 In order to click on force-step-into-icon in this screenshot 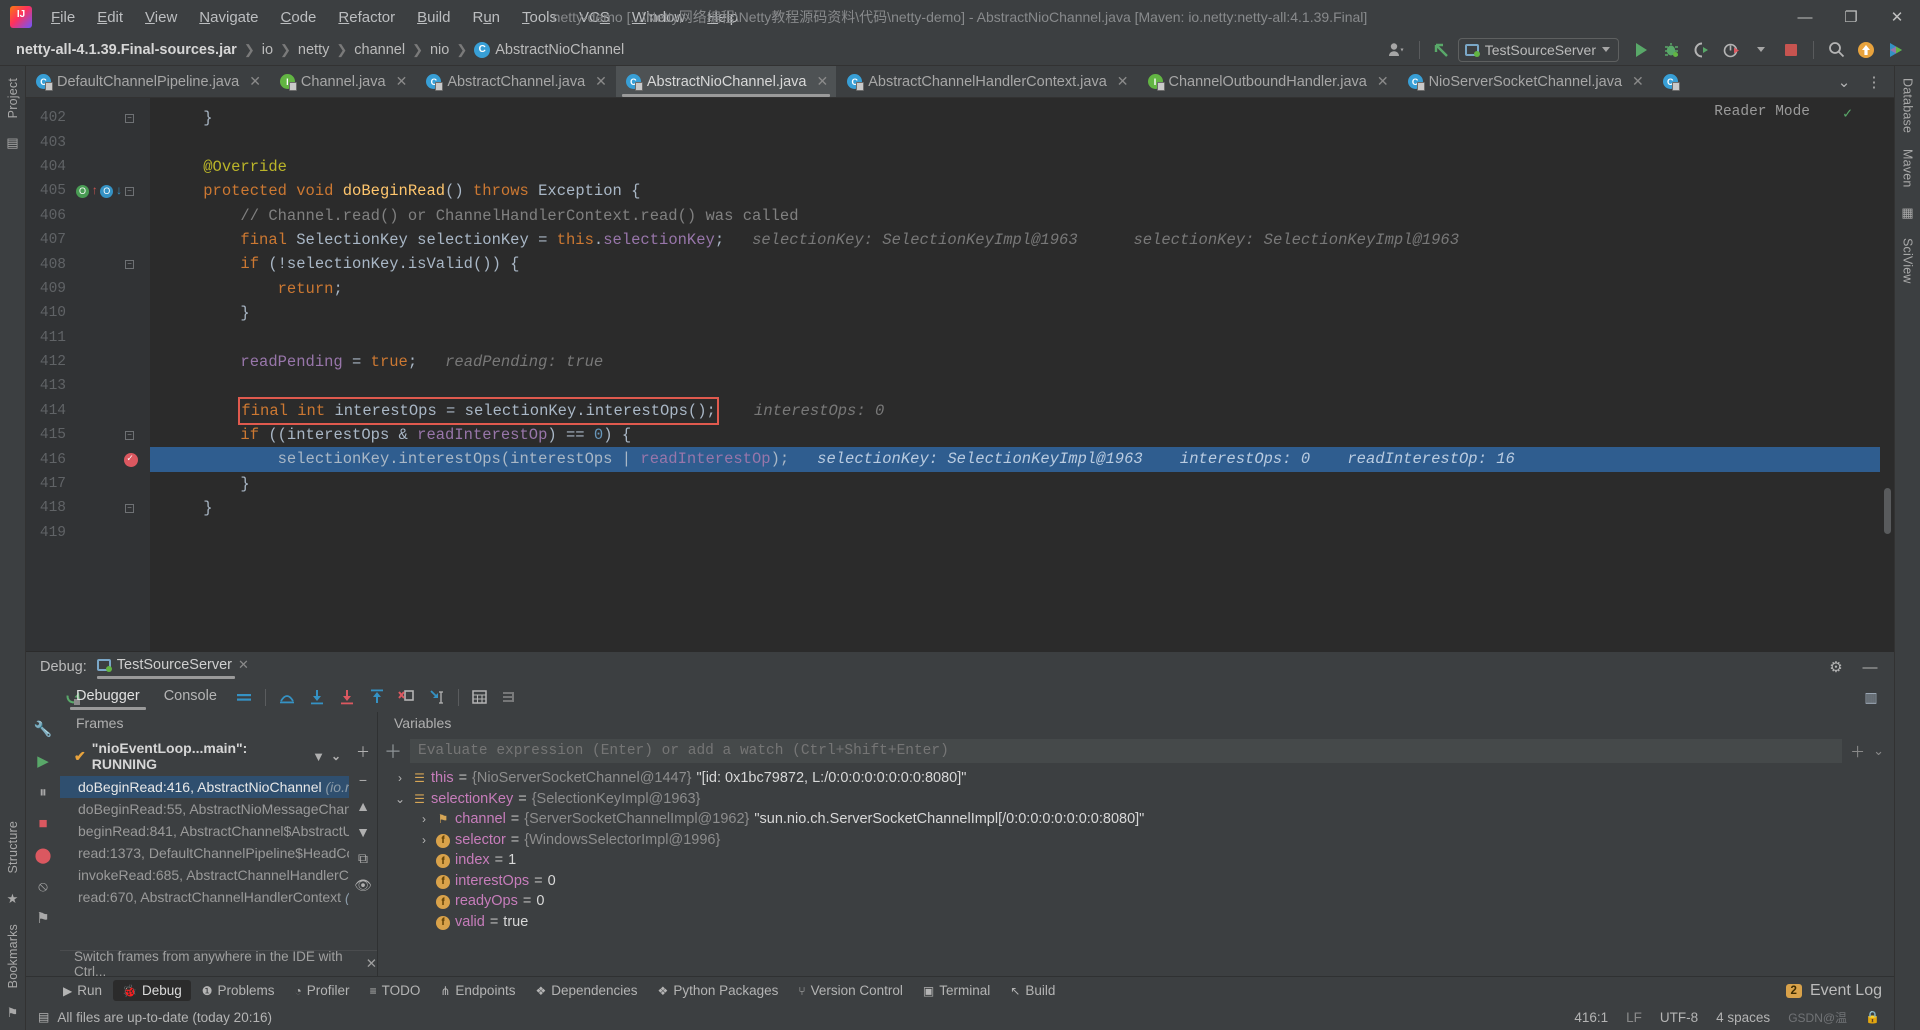, I will do `click(347, 697)`.